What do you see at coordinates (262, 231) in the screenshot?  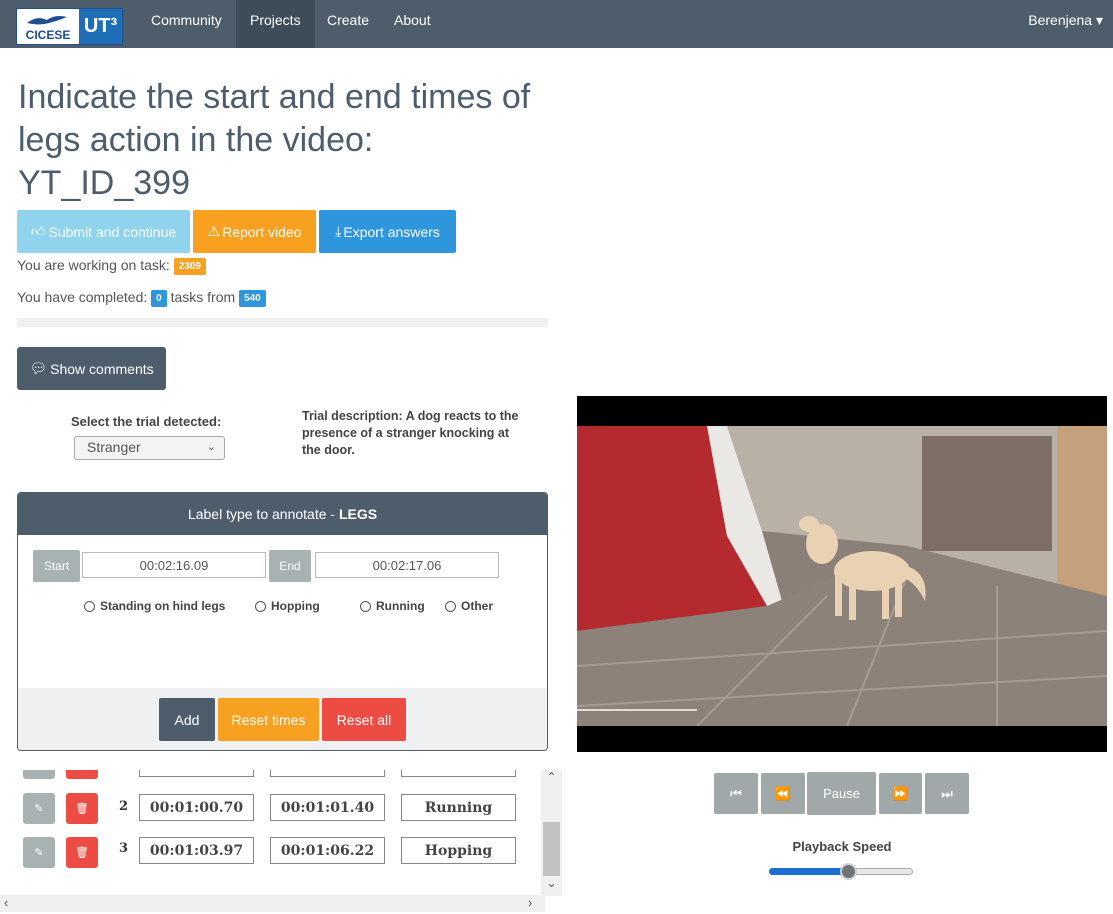 I see `report-label: Report video` at bounding box center [262, 231].